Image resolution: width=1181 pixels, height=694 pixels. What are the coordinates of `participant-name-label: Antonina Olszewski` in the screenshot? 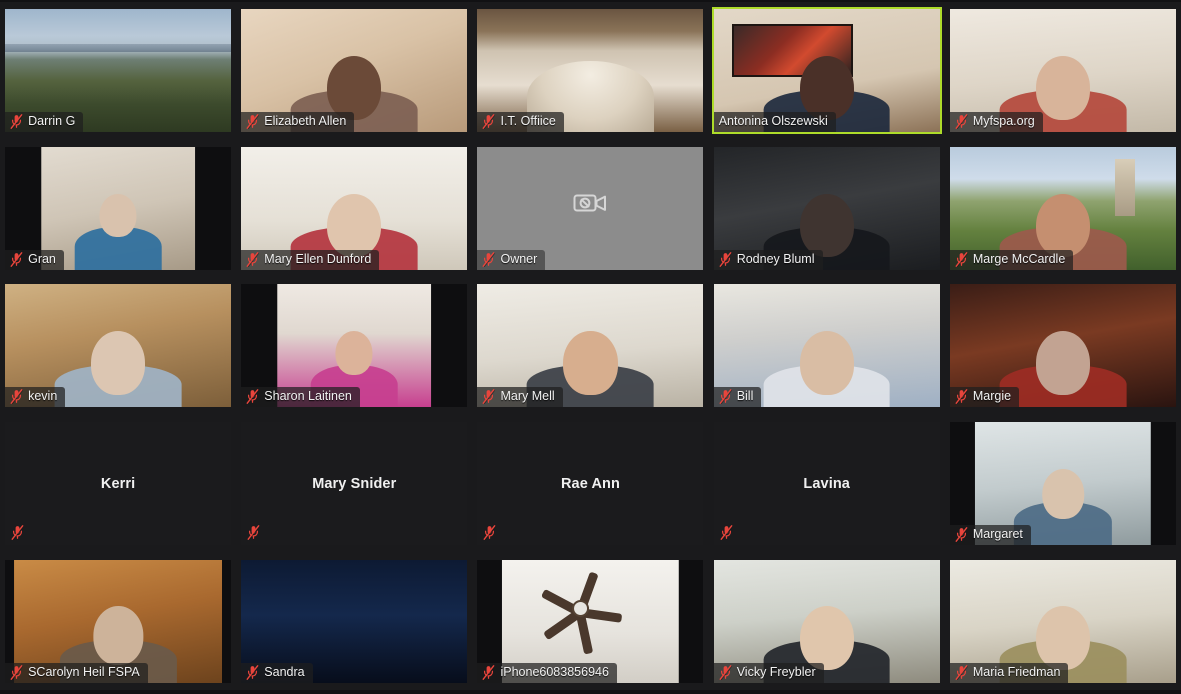 It's located at (774, 122).